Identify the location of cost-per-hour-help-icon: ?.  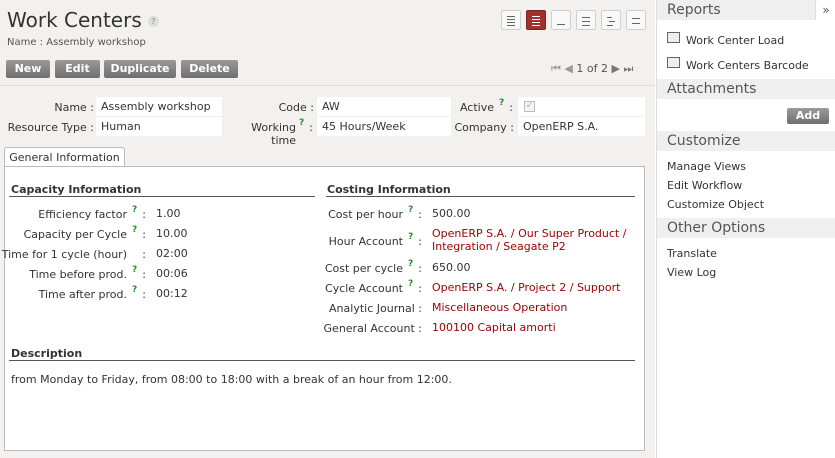
(410, 210).